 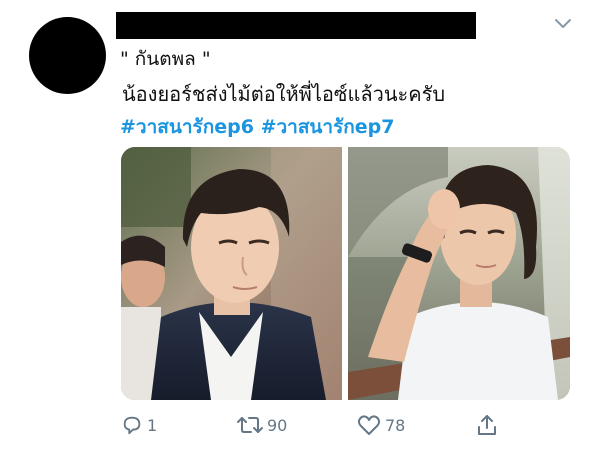 I want to click on reply-button: 1, so click(x=139, y=425).